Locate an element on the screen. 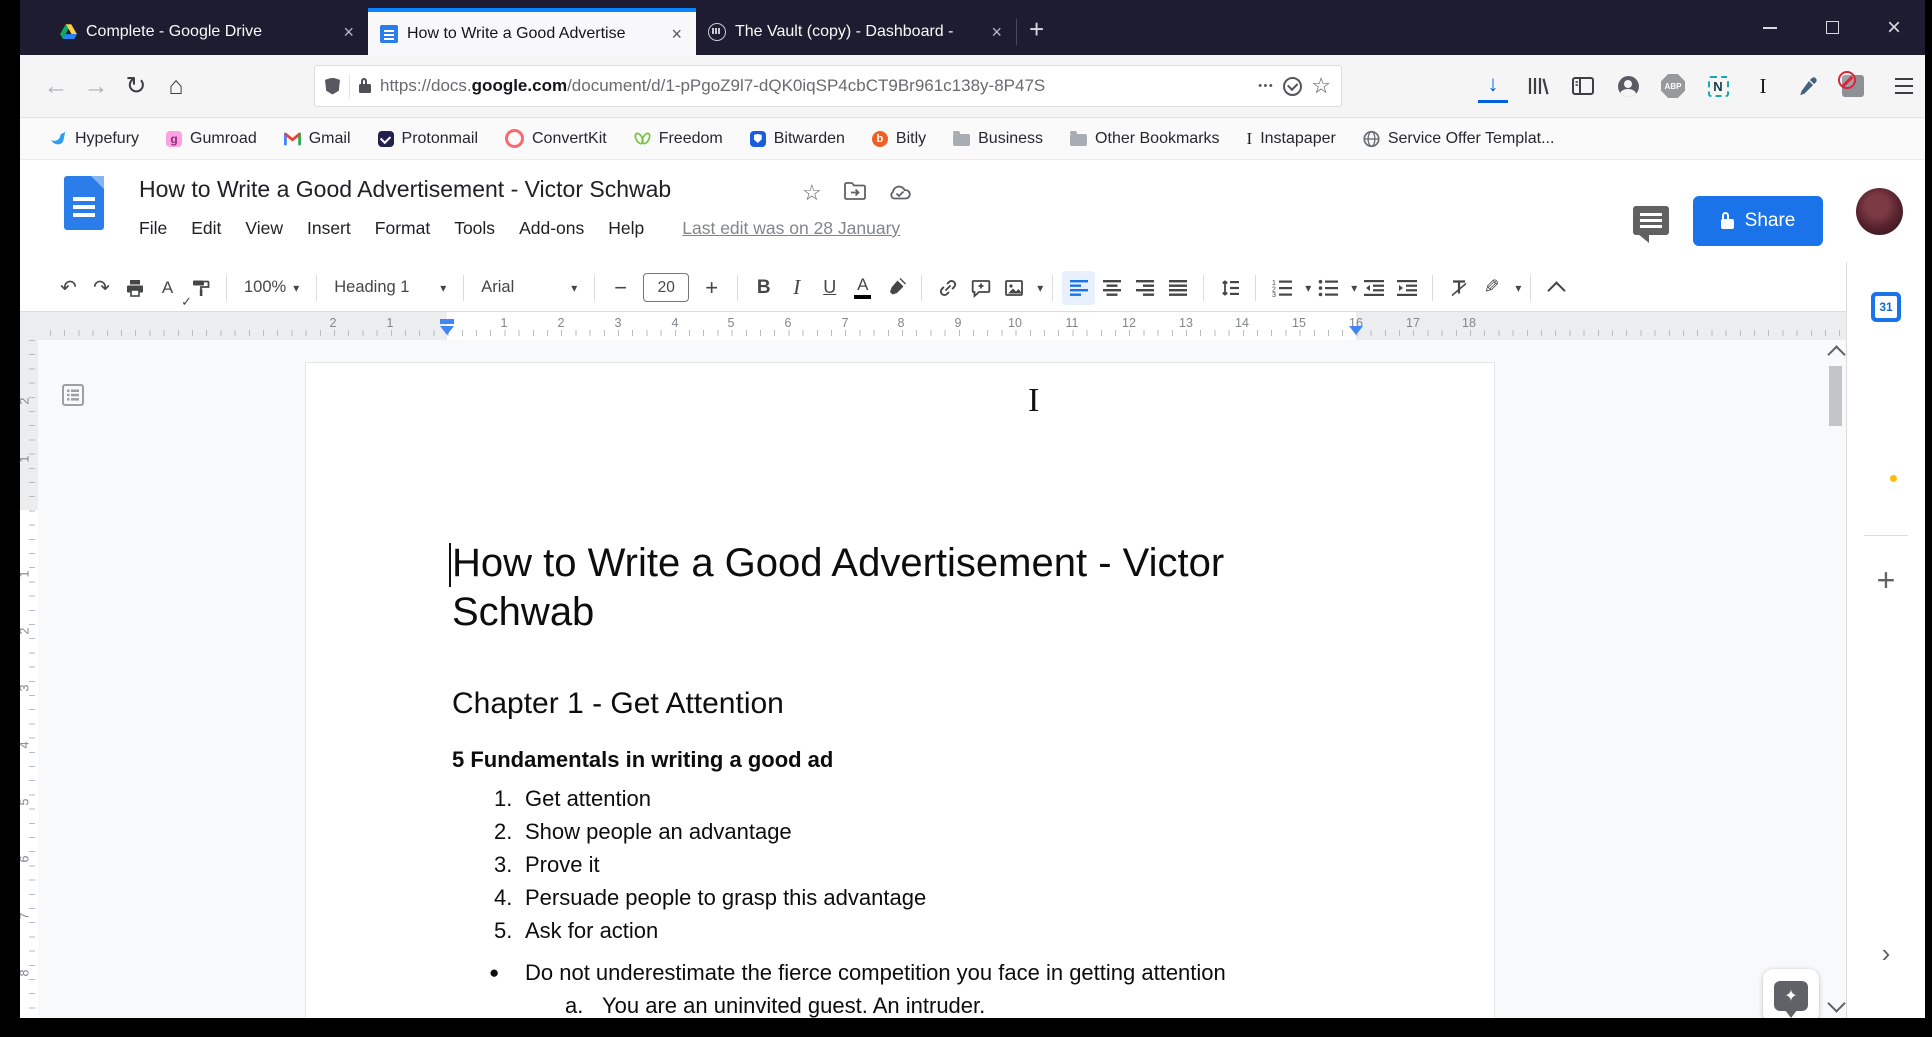  tab-vault-dashboard: The Vault (copy) - Dashboard - × is located at coordinates (856, 31).